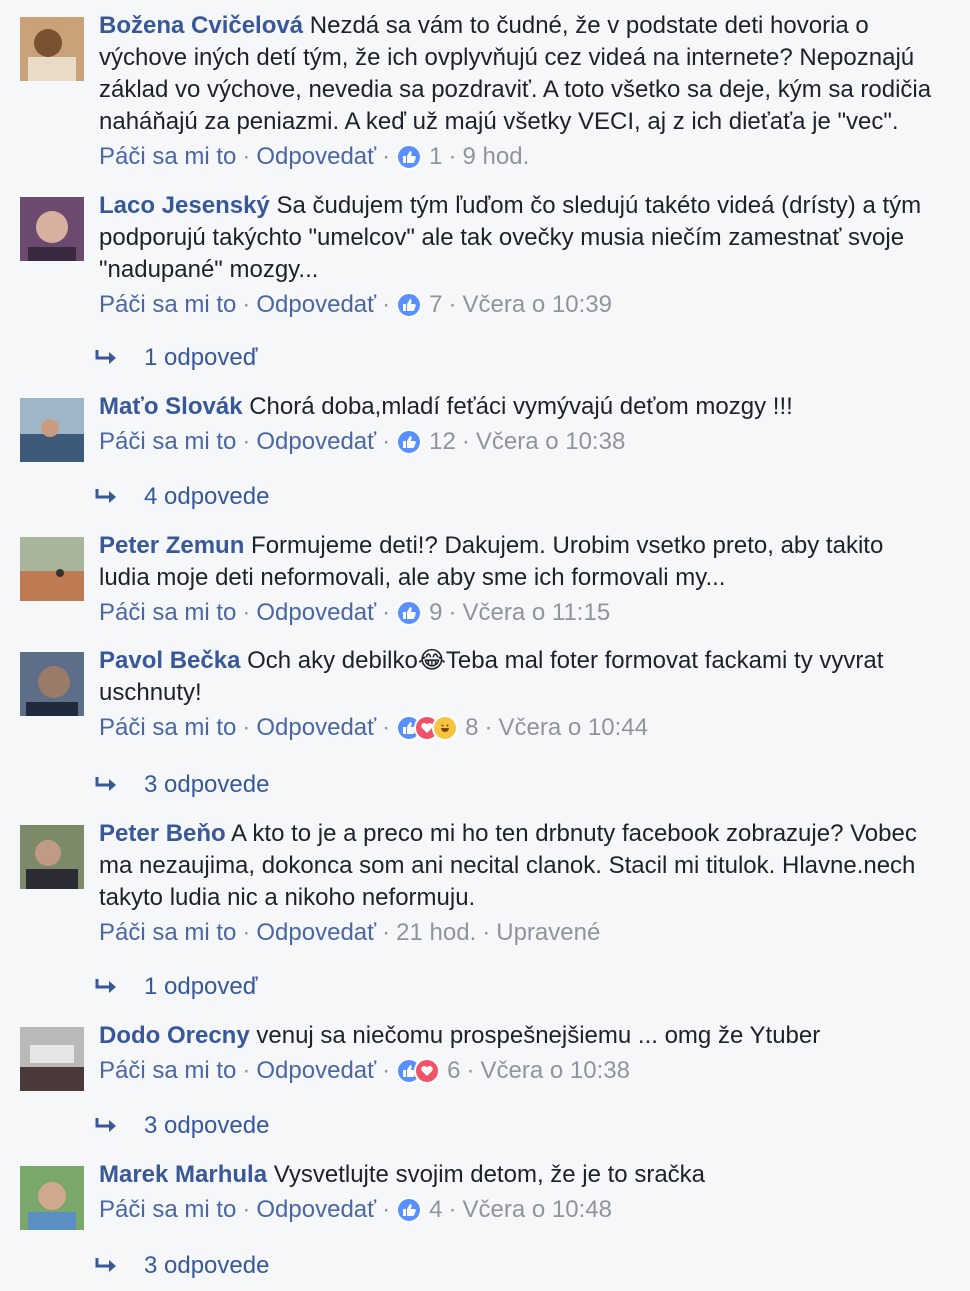 The height and width of the screenshot is (1291, 970). What do you see at coordinates (171, 545) in the screenshot?
I see `author-name: Peter Zemun` at bounding box center [171, 545].